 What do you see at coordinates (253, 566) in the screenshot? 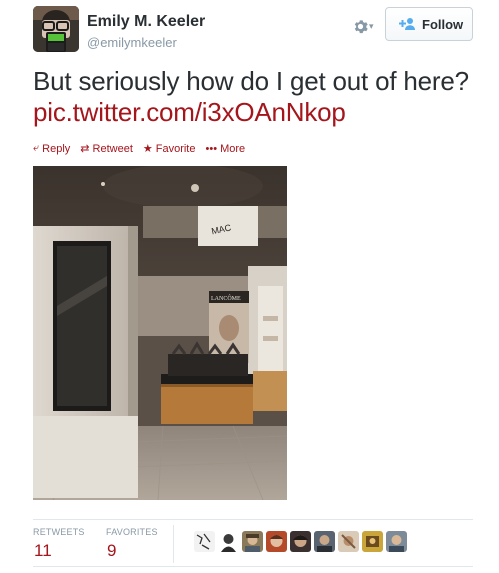
I see `divider-bottom` at bounding box center [253, 566].